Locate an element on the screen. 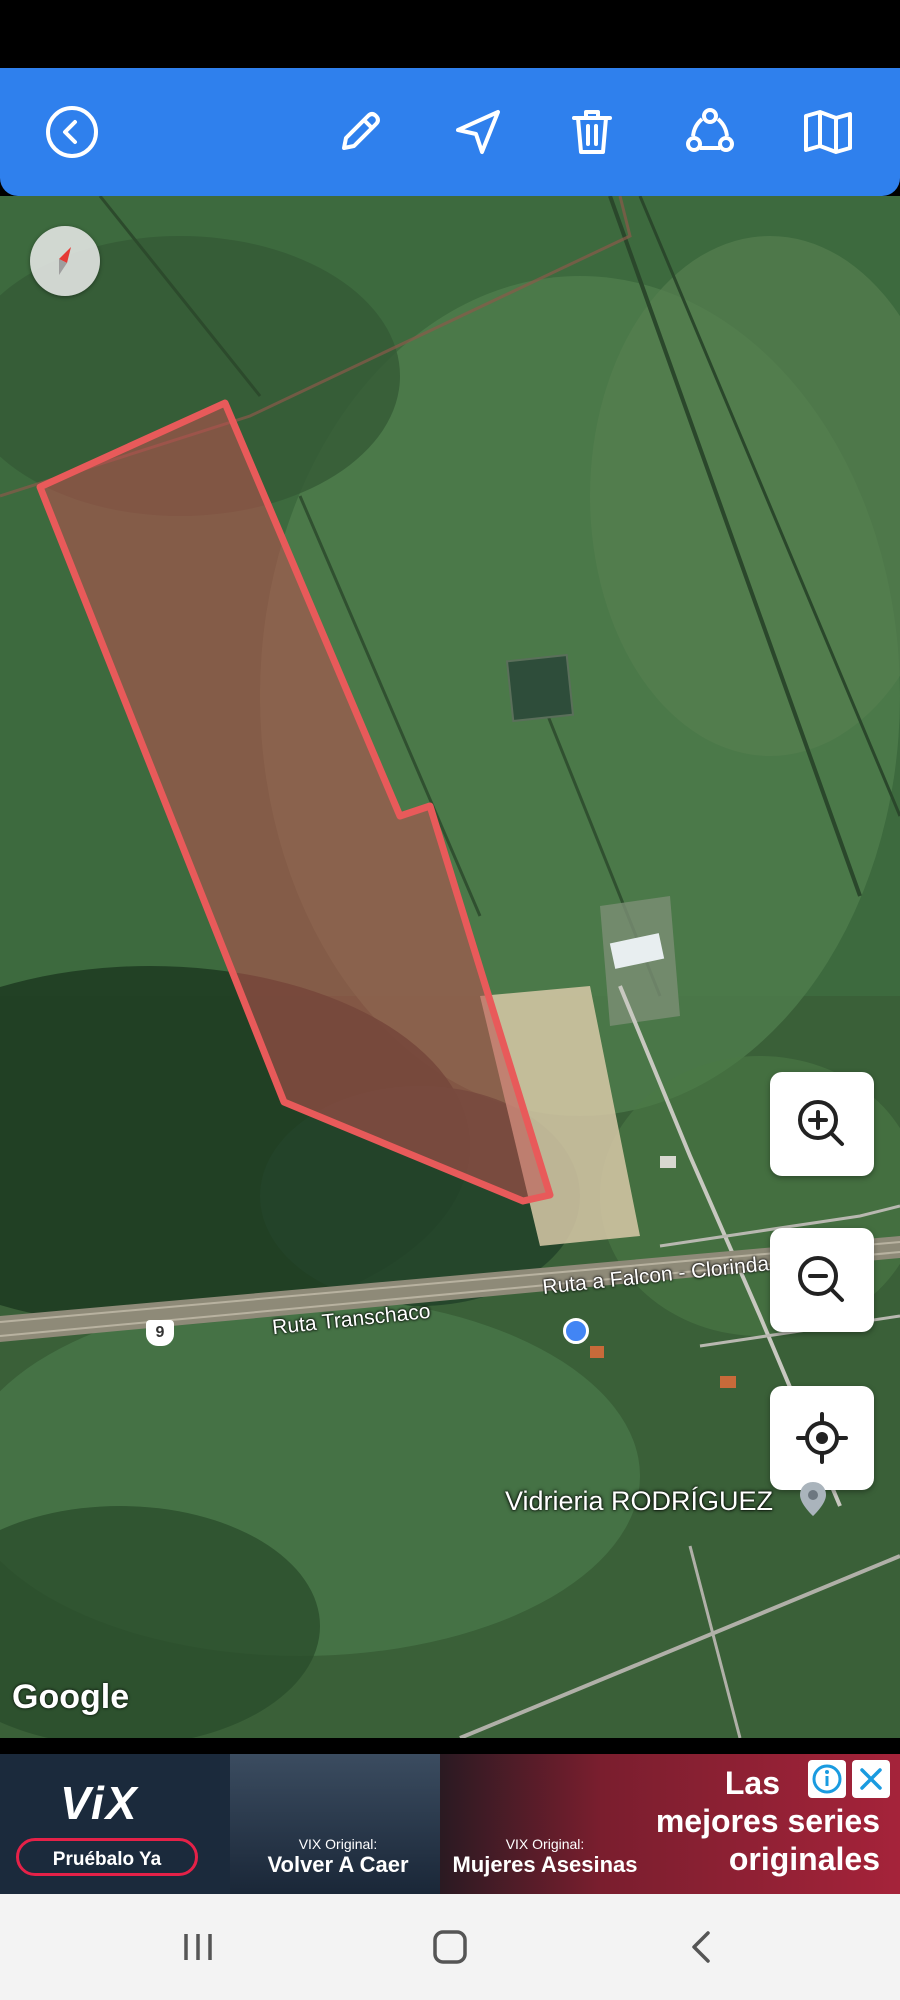  map-pin-icon is located at coordinates (813, 1499).